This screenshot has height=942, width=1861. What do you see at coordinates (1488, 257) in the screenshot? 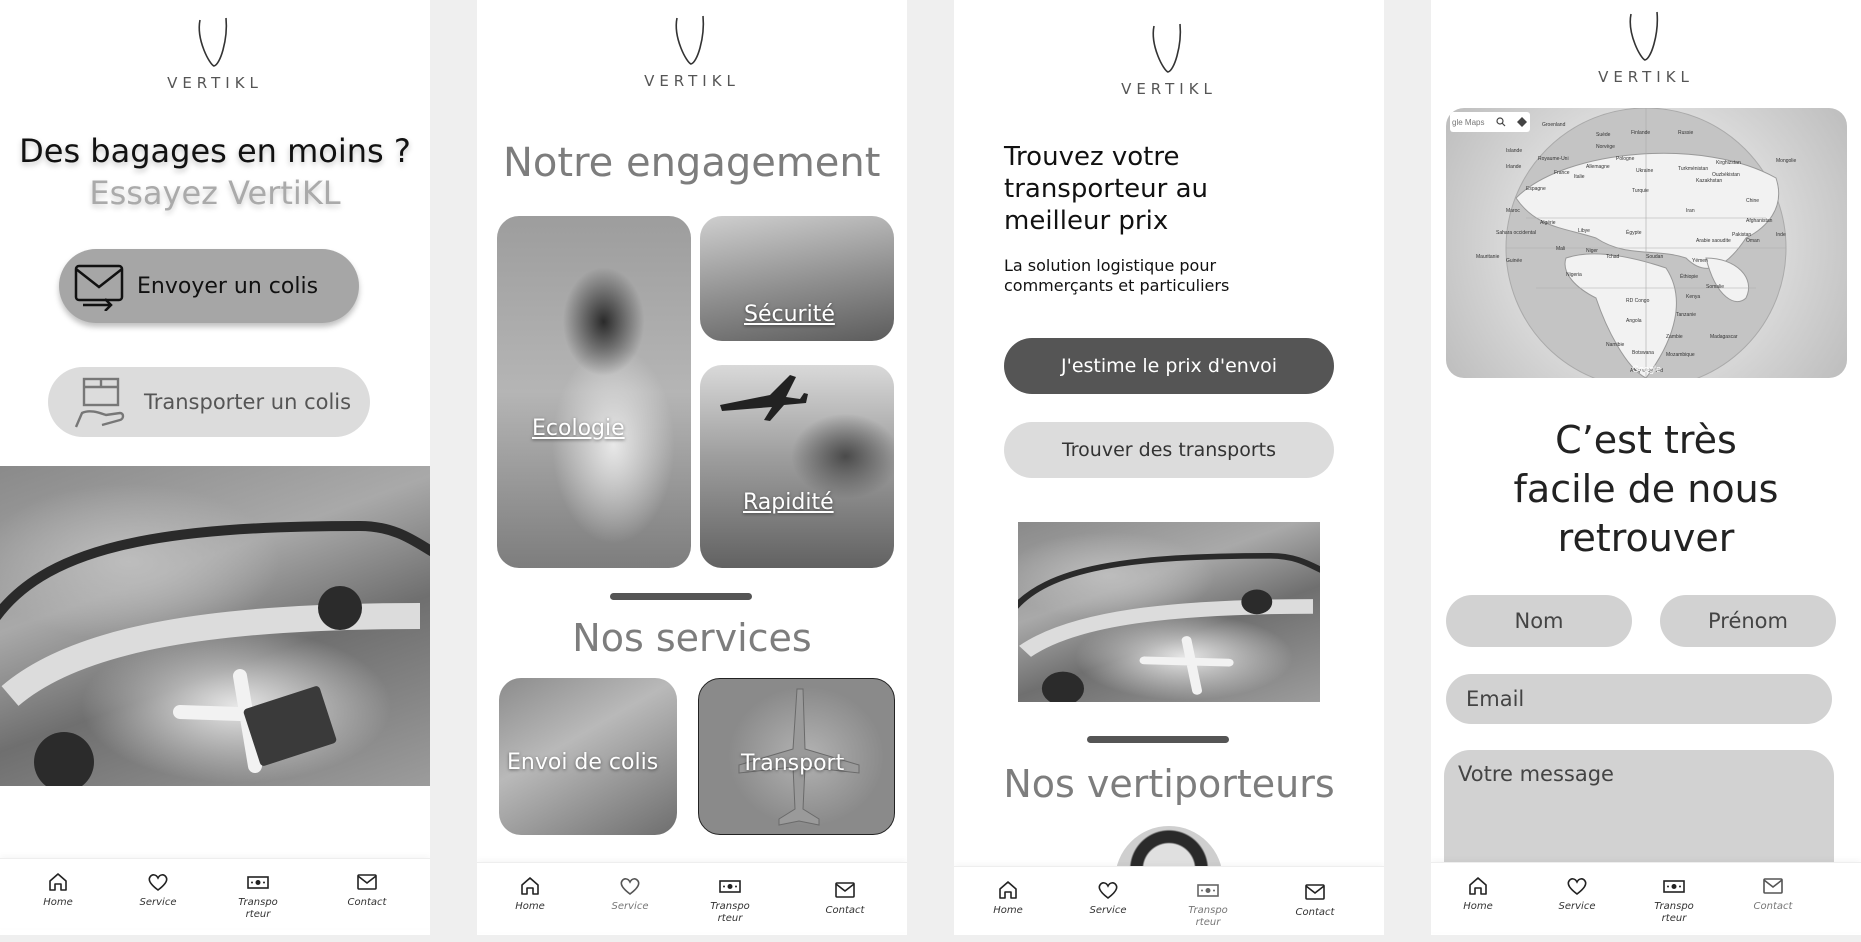
I see `map-place-label: Mauritanie` at bounding box center [1488, 257].